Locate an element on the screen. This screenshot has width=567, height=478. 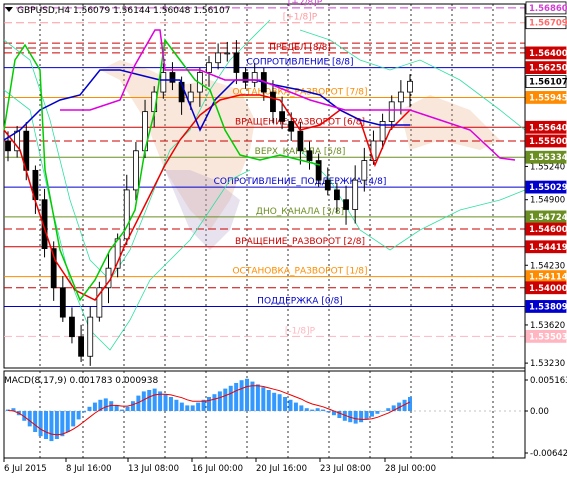
price-badge-label: 1.56860 is located at coordinates (548, 9).